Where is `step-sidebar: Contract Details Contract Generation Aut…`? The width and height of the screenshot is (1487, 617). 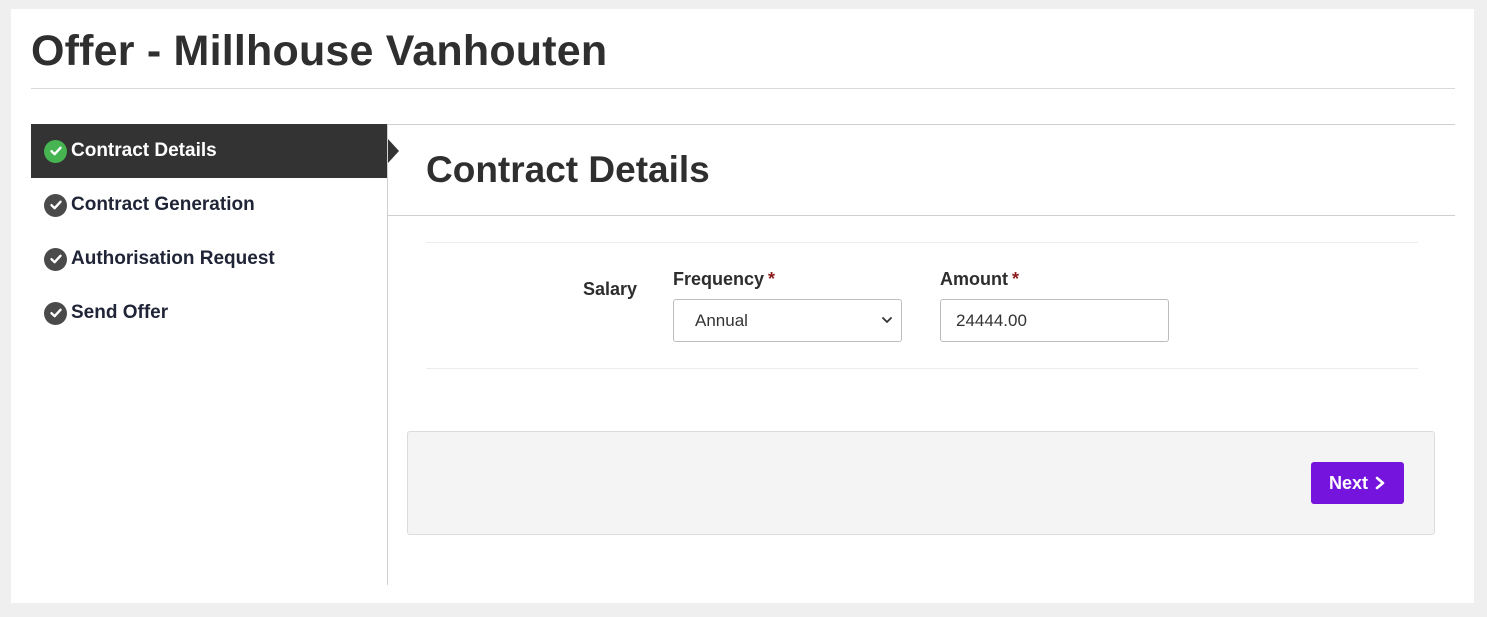 step-sidebar: Contract Details Contract Generation Aut… is located at coordinates (215, 232).